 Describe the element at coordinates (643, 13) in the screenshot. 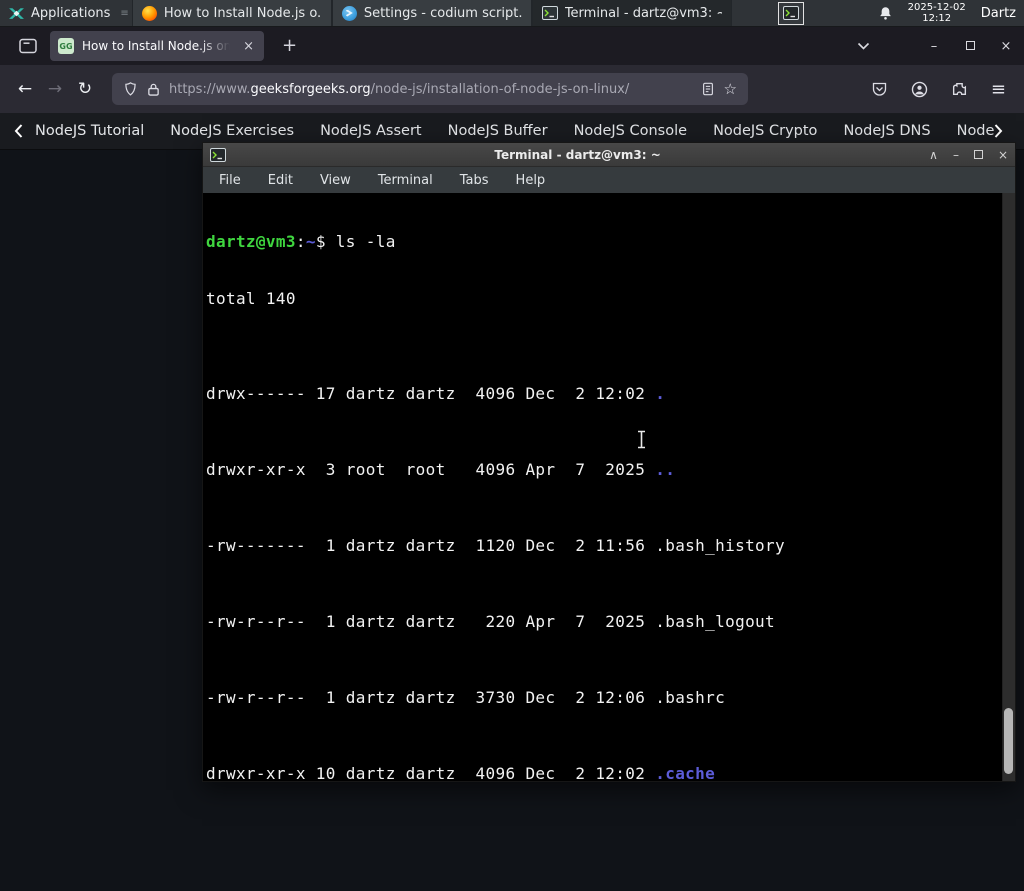

I see `taskbar-label: Terminal - dartz@vm3: ~` at that location.